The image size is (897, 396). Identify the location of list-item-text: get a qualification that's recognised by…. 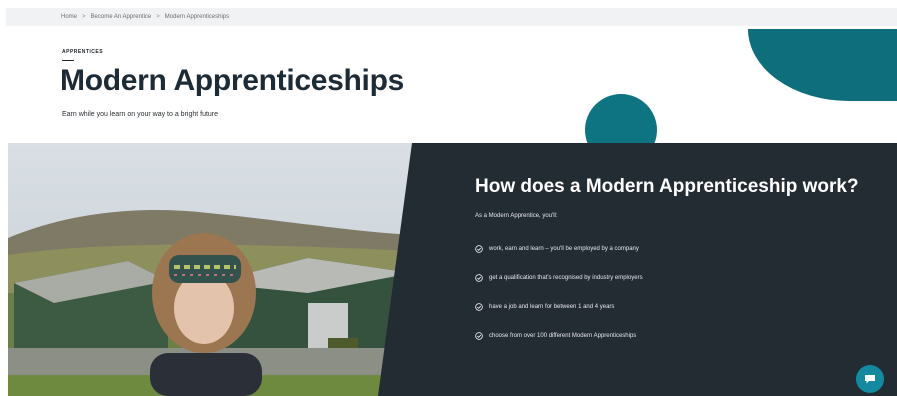
(566, 277).